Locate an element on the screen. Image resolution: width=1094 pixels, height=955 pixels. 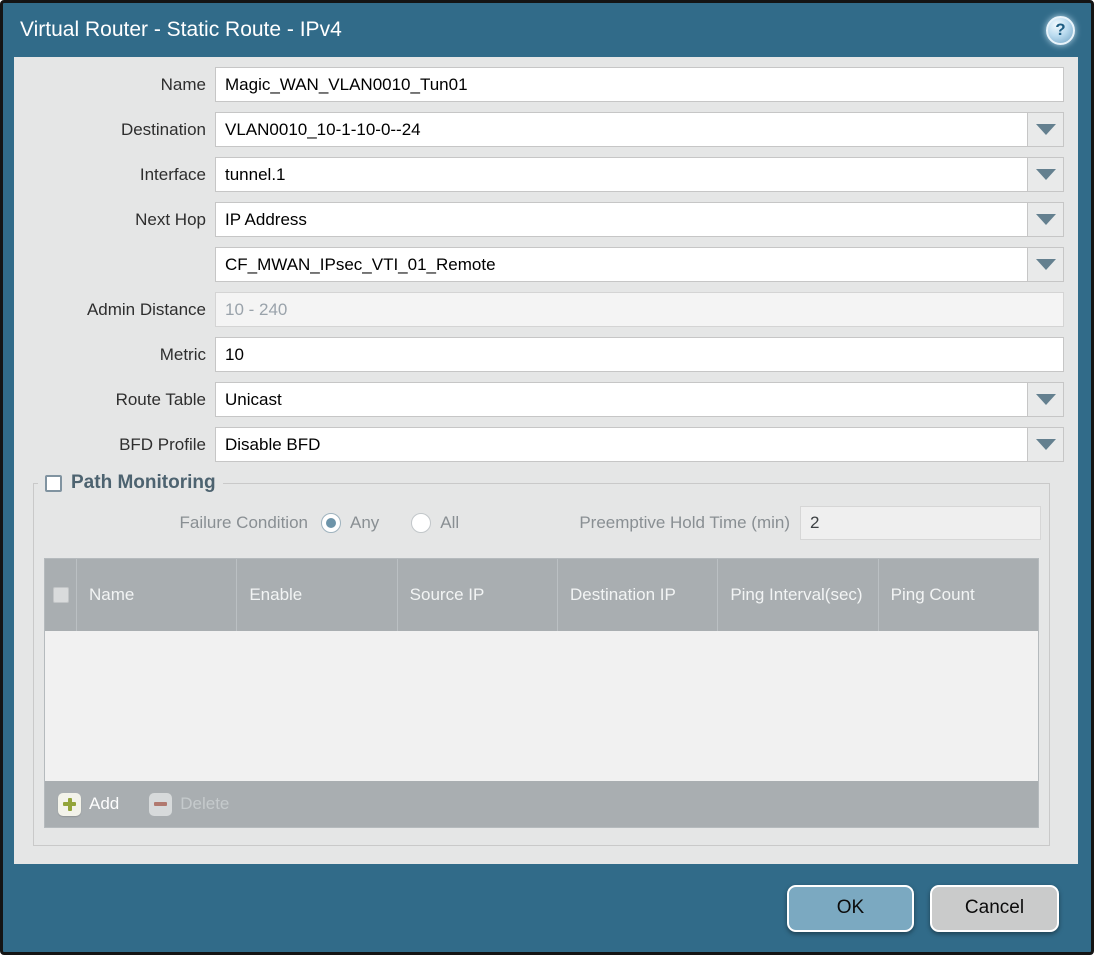
bfd-profile-label: BFD Profile is located at coordinates (162, 444).